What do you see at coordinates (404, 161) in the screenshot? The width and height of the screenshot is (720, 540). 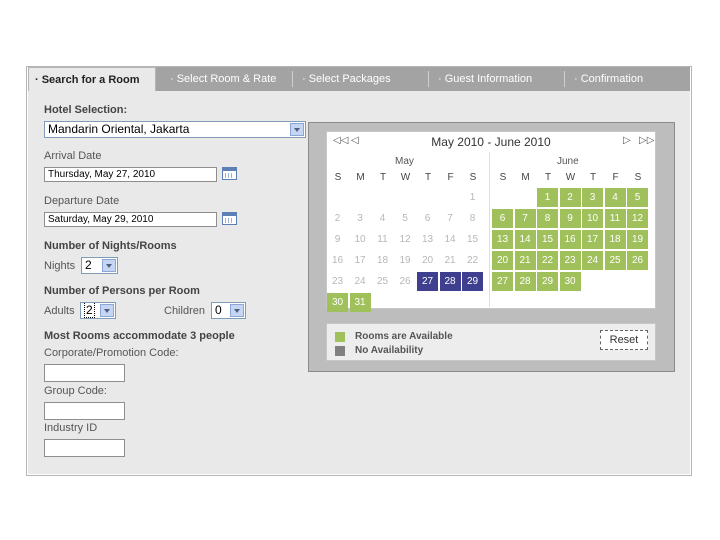 I see `month-label-may: May` at bounding box center [404, 161].